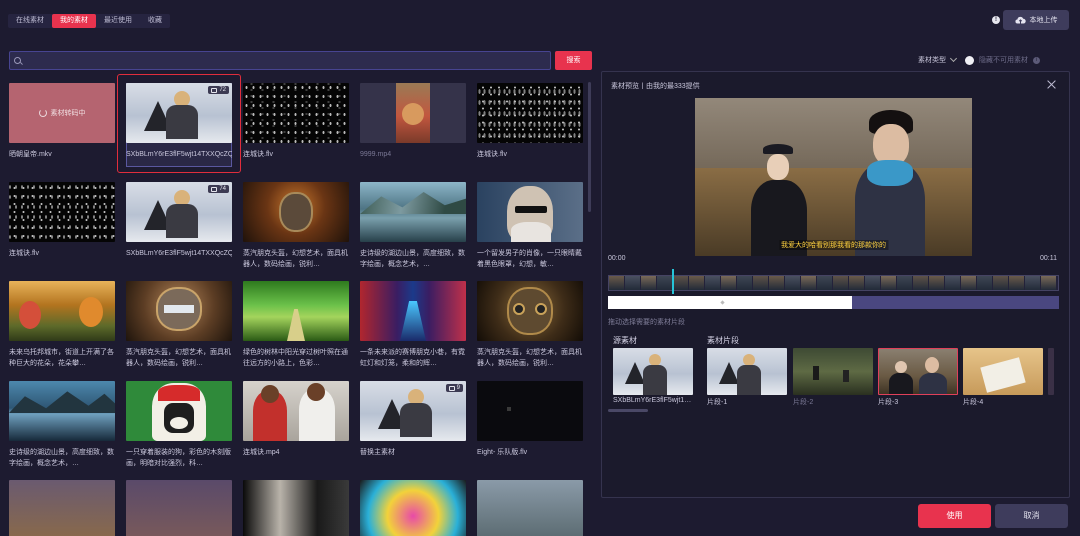 The height and width of the screenshot is (536, 1080). What do you see at coordinates (723, 340) in the screenshot?
I see `clips-section-title: 素材片段` at bounding box center [723, 340].